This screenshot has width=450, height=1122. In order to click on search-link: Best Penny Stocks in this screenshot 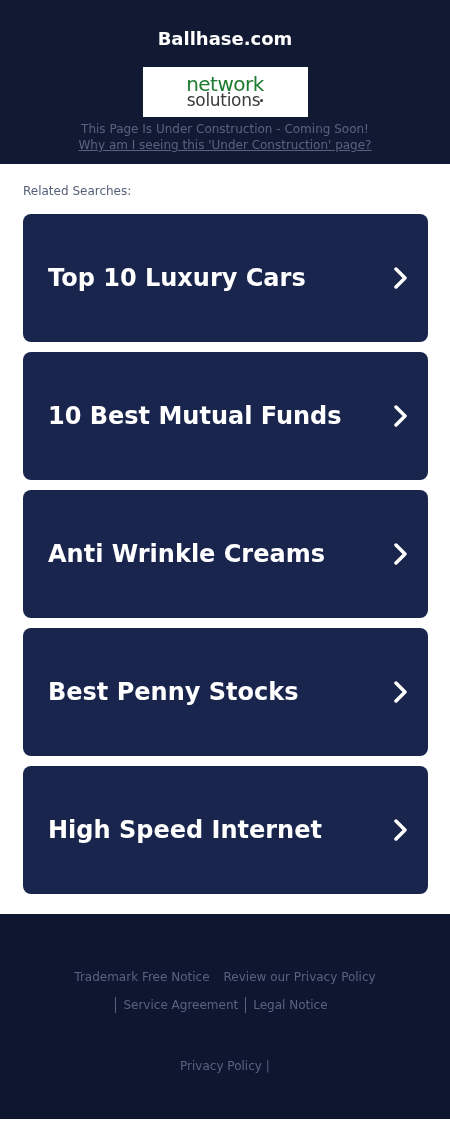, I will do `click(225, 692)`.